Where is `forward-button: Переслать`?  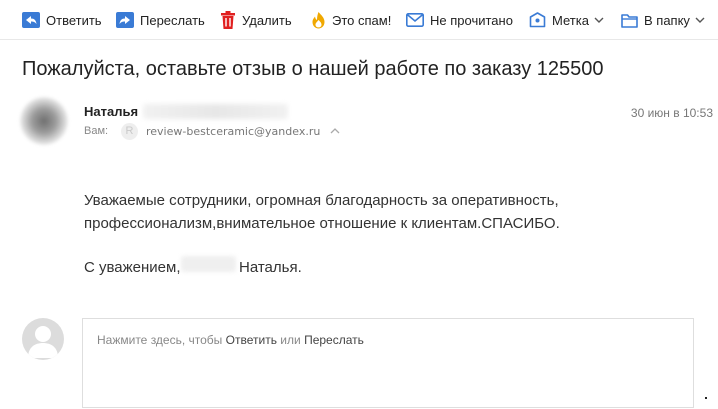 forward-button: Переслать is located at coordinates (160, 20).